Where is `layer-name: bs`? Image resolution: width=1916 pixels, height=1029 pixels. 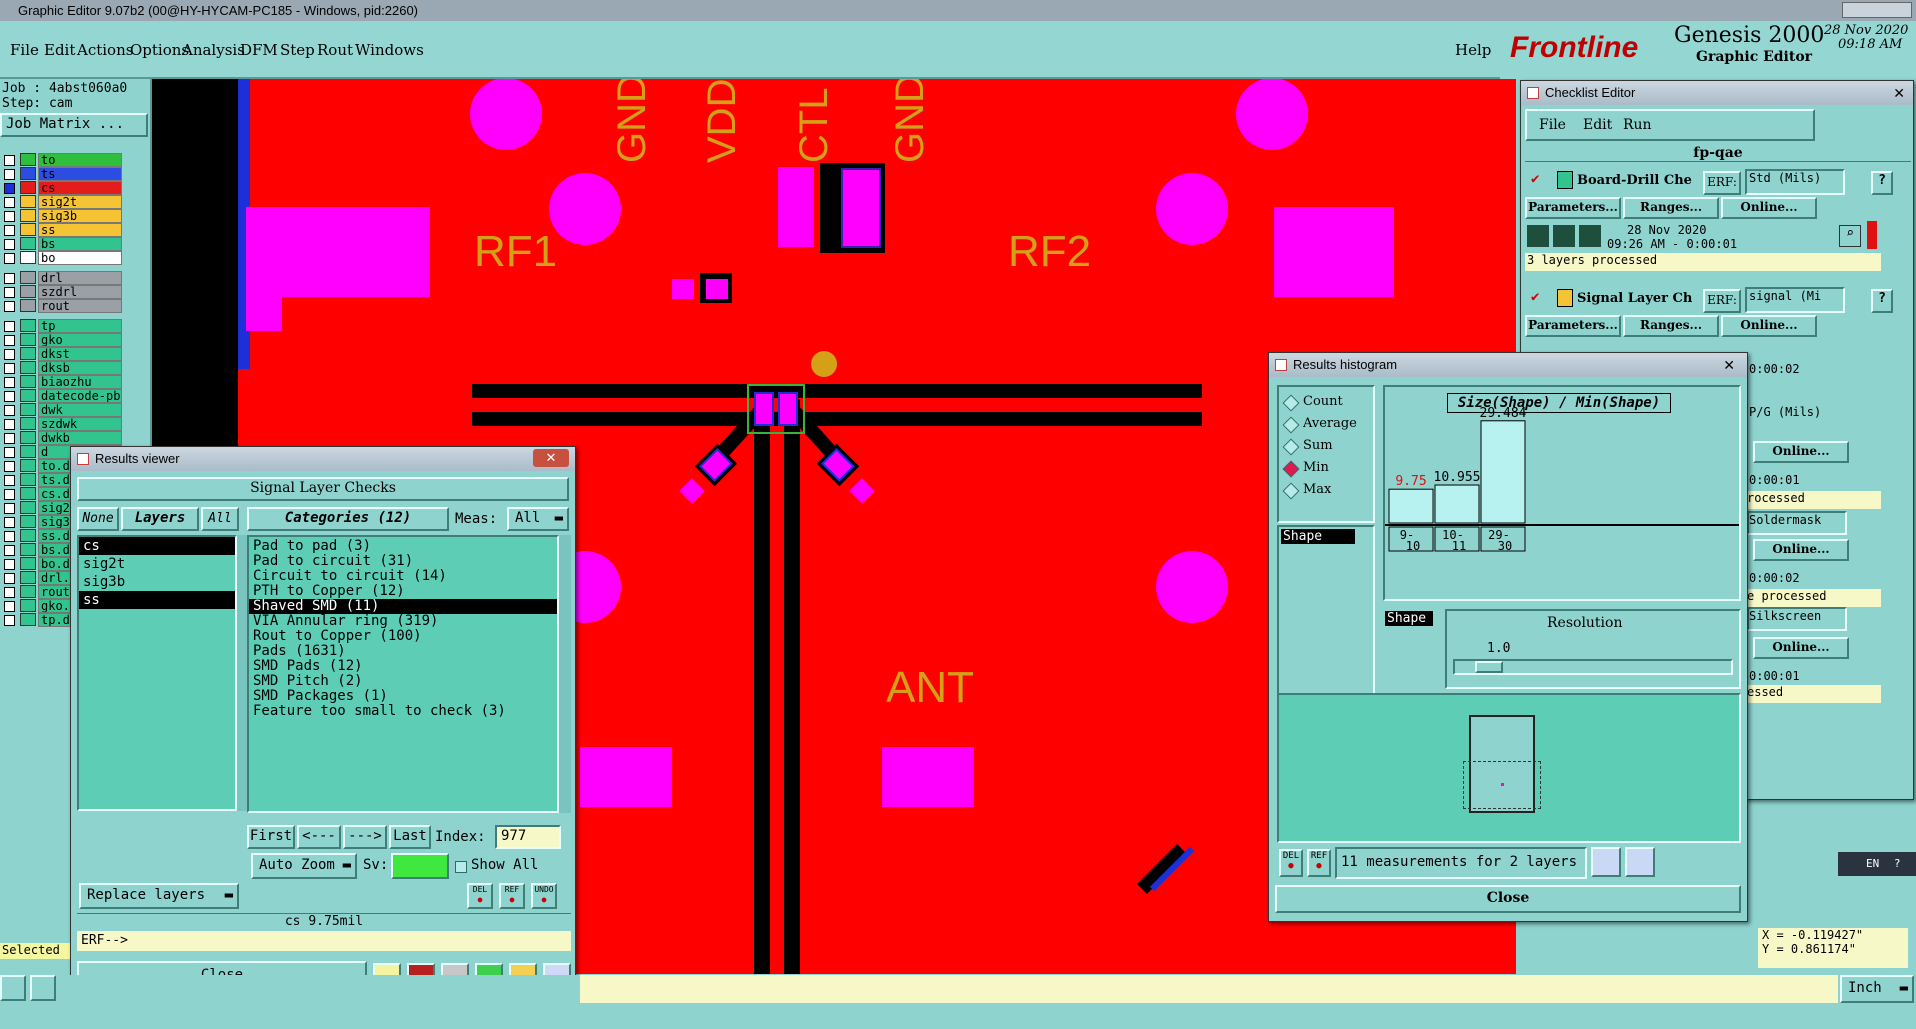 layer-name: bs is located at coordinates (80, 244).